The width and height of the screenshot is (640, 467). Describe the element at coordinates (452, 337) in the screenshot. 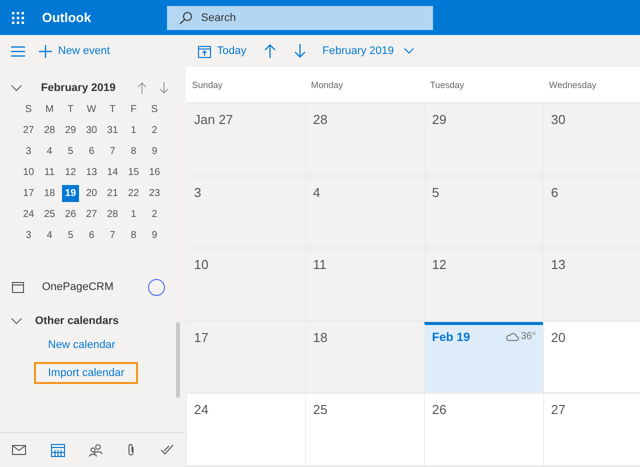

I see `date-label: Feb 19` at that location.